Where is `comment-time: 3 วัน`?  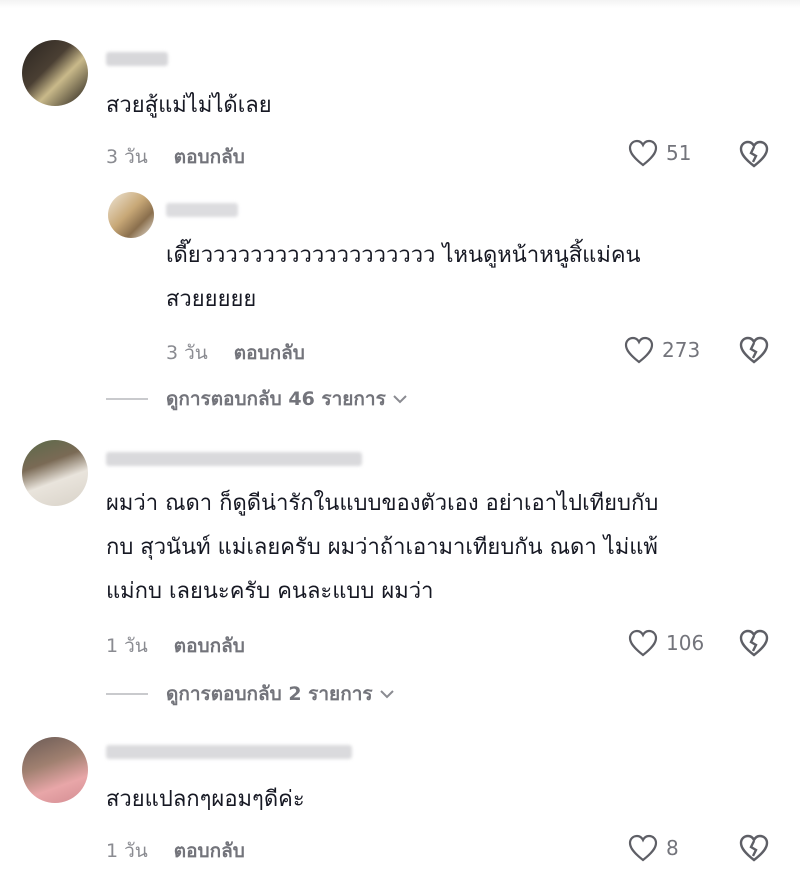
comment-time: 3 วัน is located at coordinates (127, 157).